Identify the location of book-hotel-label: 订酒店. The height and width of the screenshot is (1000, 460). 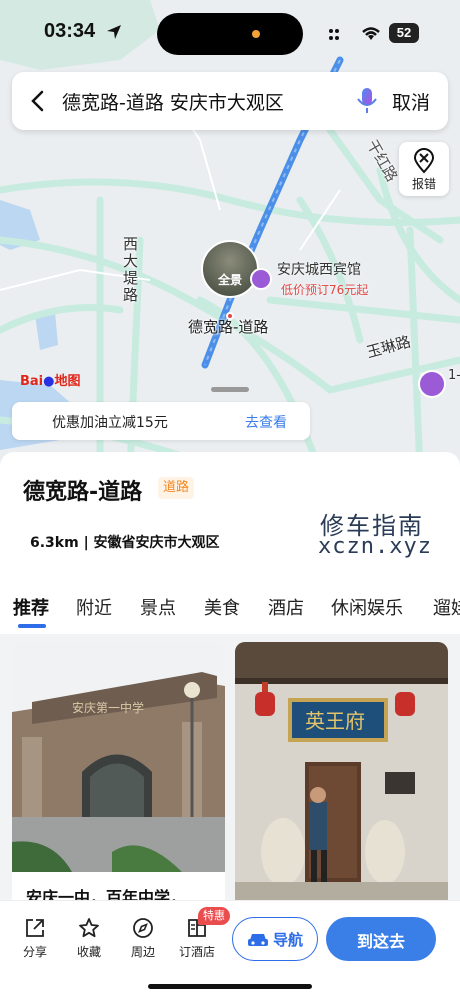
(196, 952).